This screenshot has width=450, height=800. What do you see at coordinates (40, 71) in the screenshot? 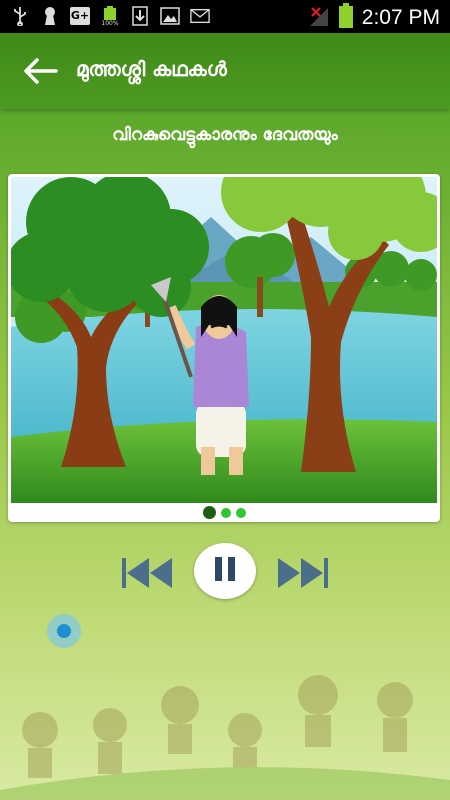
I see `back-arrow-icon` at bounding box center [40, 71].